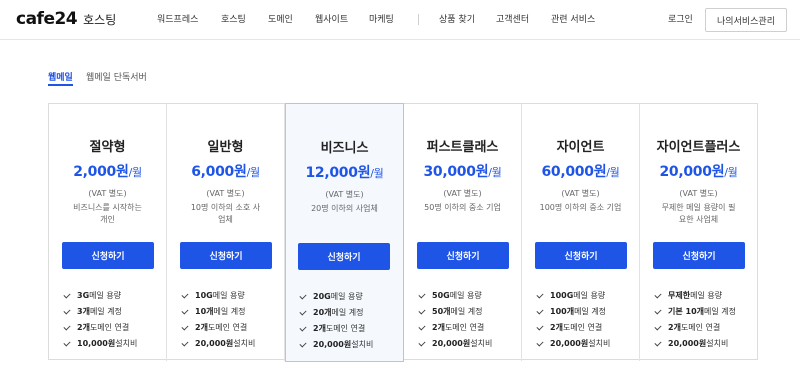 The image size is (800, 371). Describe the element at coordinates (462, 147) in the screenshot. I see `plan-name: 퍼스트클래스` at that location.